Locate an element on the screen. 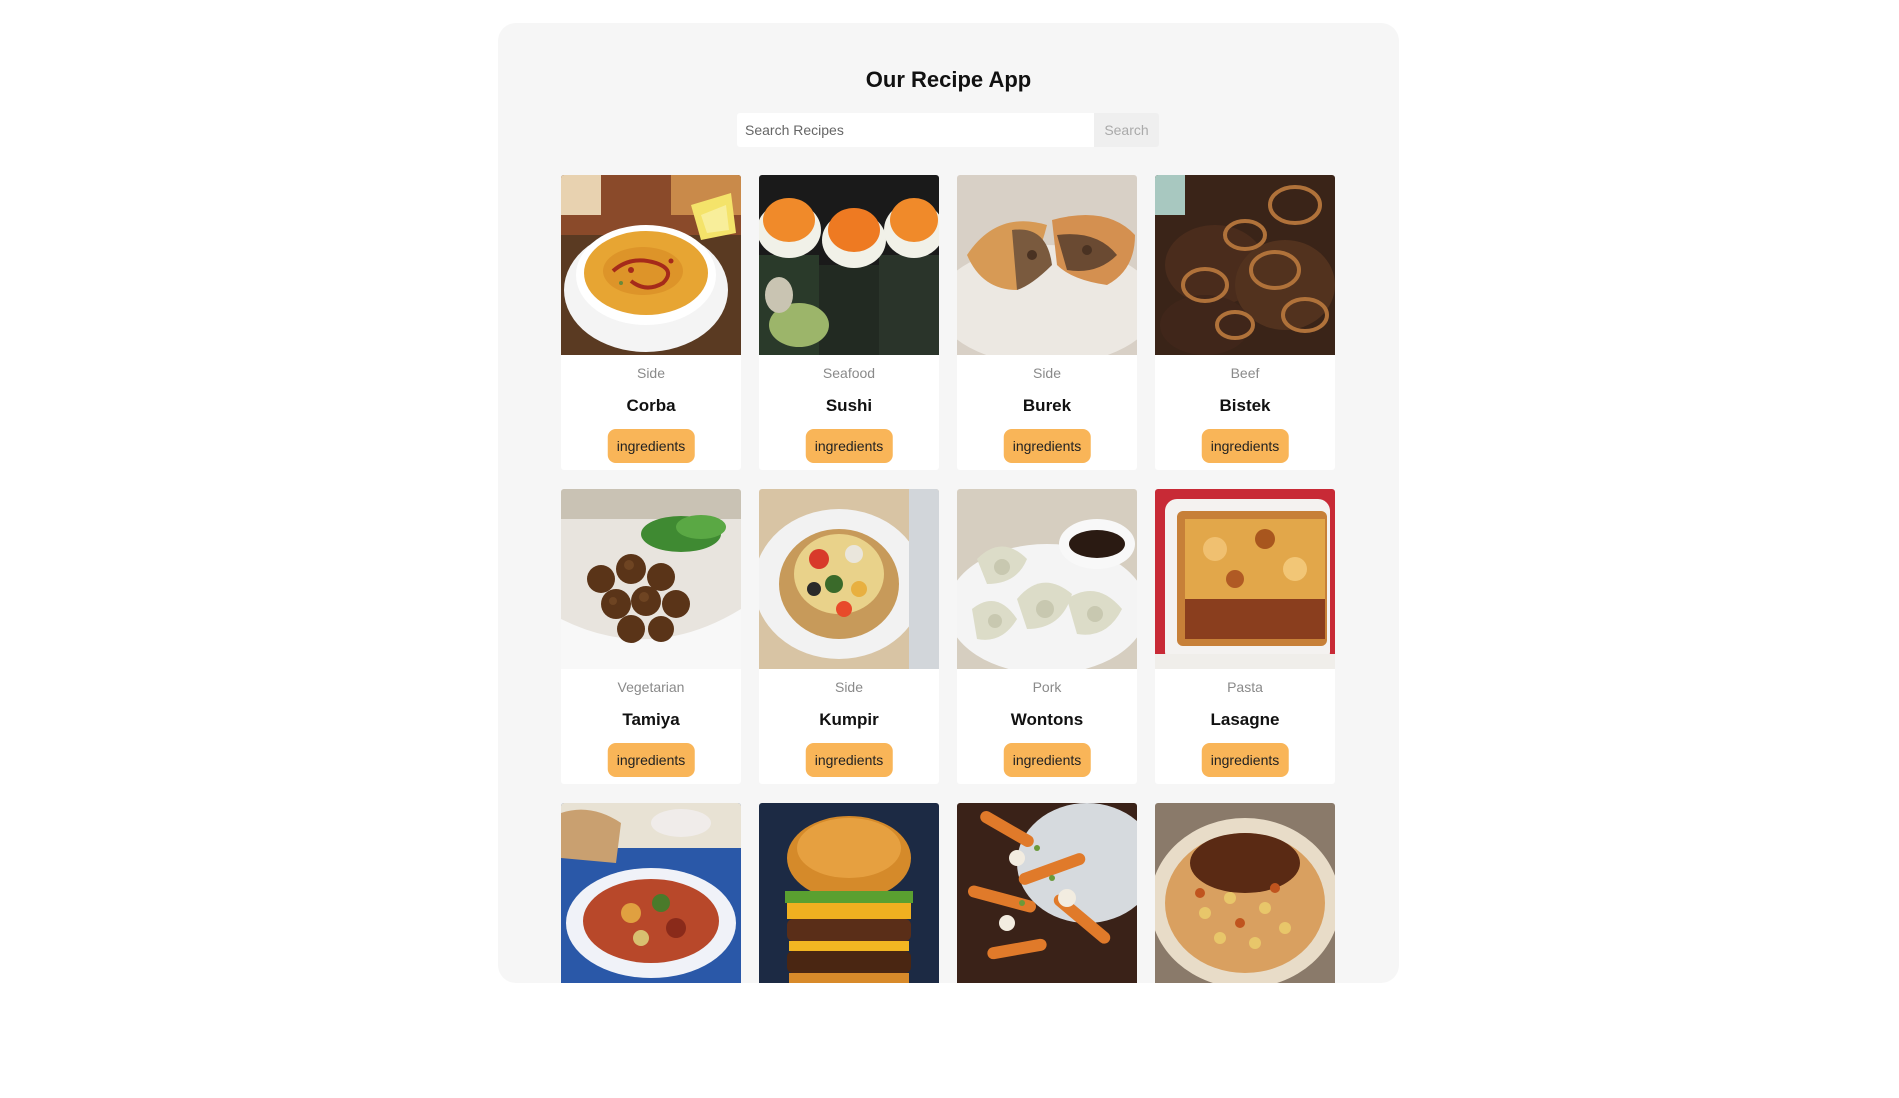 The width and height of the screenshot is (1899, 1098). wontons-image is located at coordinates (1047, 579).